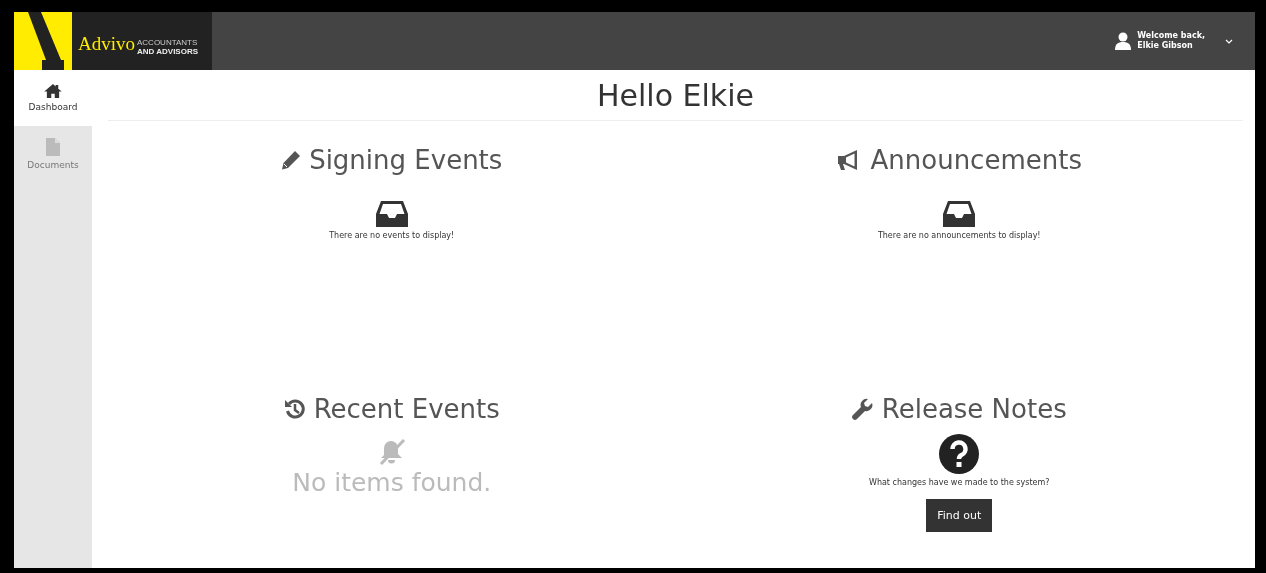  What do you see at coordinates (976, 160) in the screenshot?
I see `section-heading: Announcements` at bounding box center [976, 160].